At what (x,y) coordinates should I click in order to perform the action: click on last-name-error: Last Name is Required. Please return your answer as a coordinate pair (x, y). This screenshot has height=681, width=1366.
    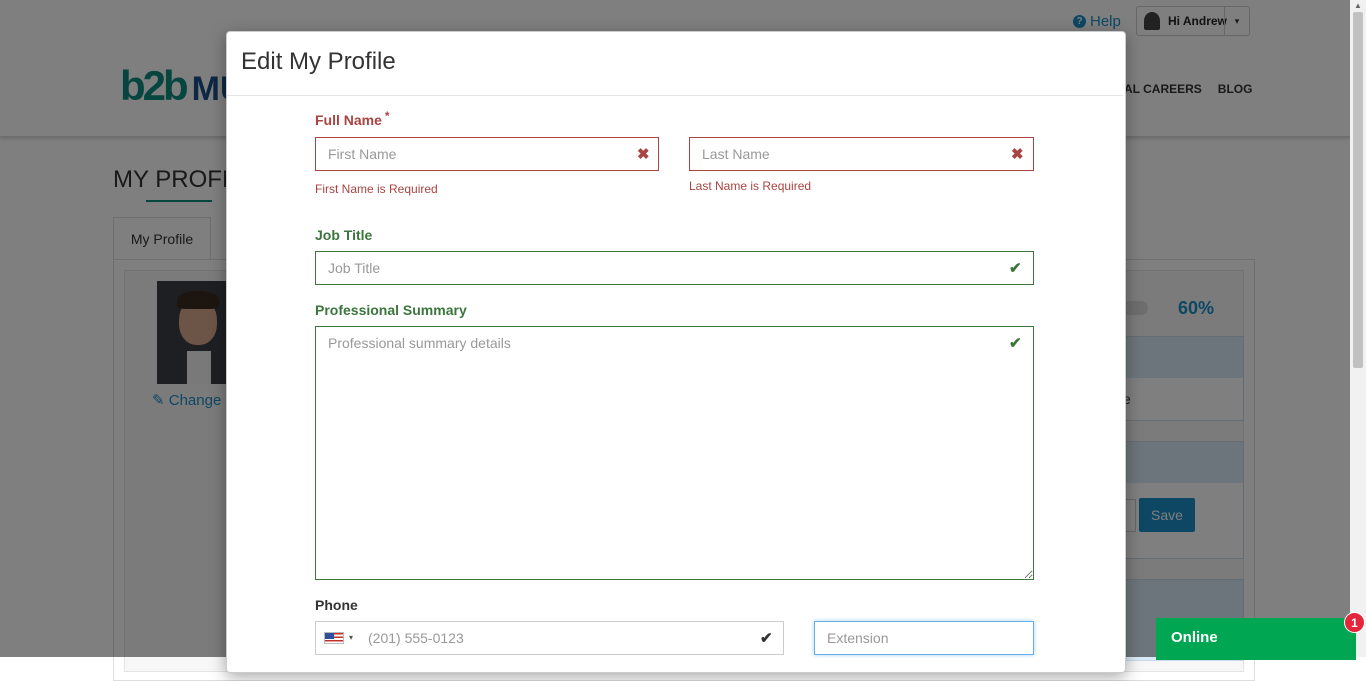
    Looking at the image, I should click on (750, 186).